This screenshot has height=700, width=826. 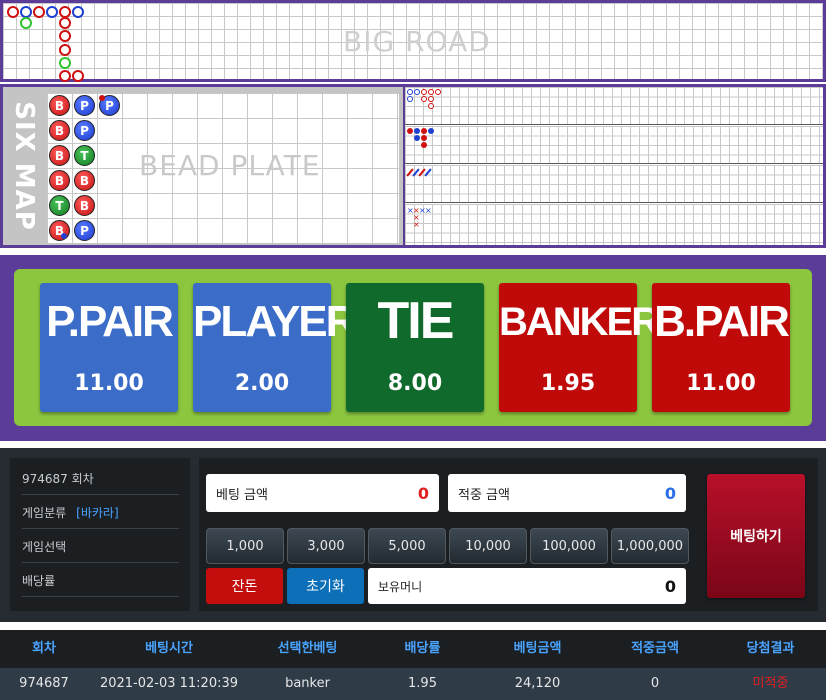 What do you see at coordinates (325, 586) in the screenshot?
I see `reset-button: 초기화` at bounding box center [325, 586].